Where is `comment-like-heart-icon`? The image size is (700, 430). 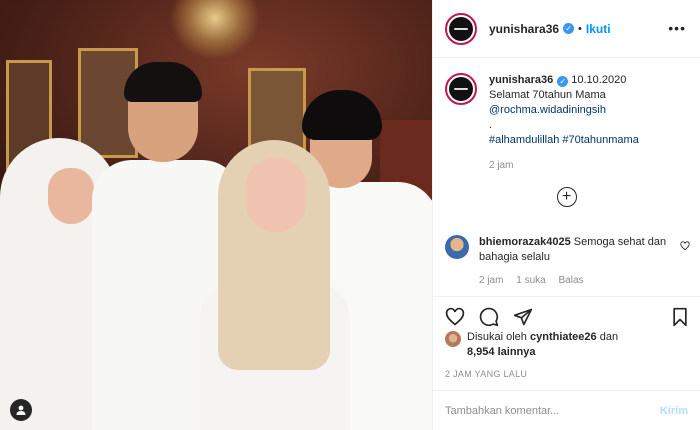 comment-like-heart-icon is located at coordinates (685, 247).